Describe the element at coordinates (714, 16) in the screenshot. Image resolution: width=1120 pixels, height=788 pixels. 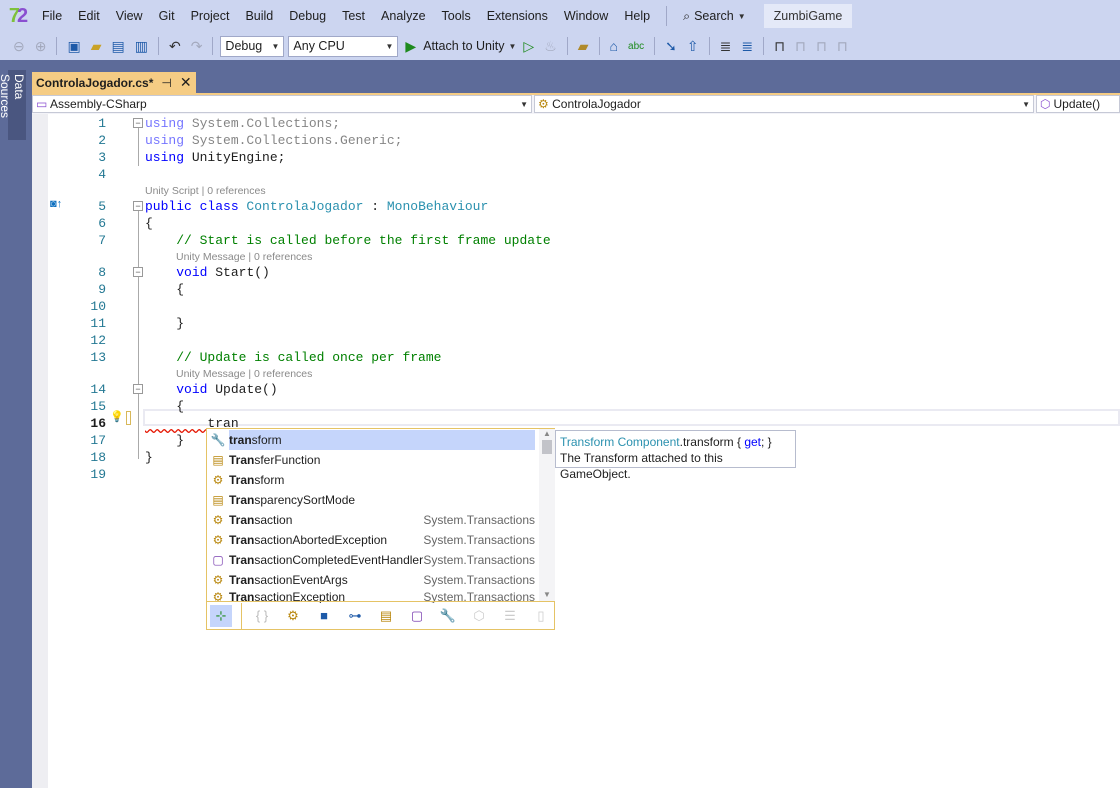
I see `search-button: ⌕ Search ▼` at that location.